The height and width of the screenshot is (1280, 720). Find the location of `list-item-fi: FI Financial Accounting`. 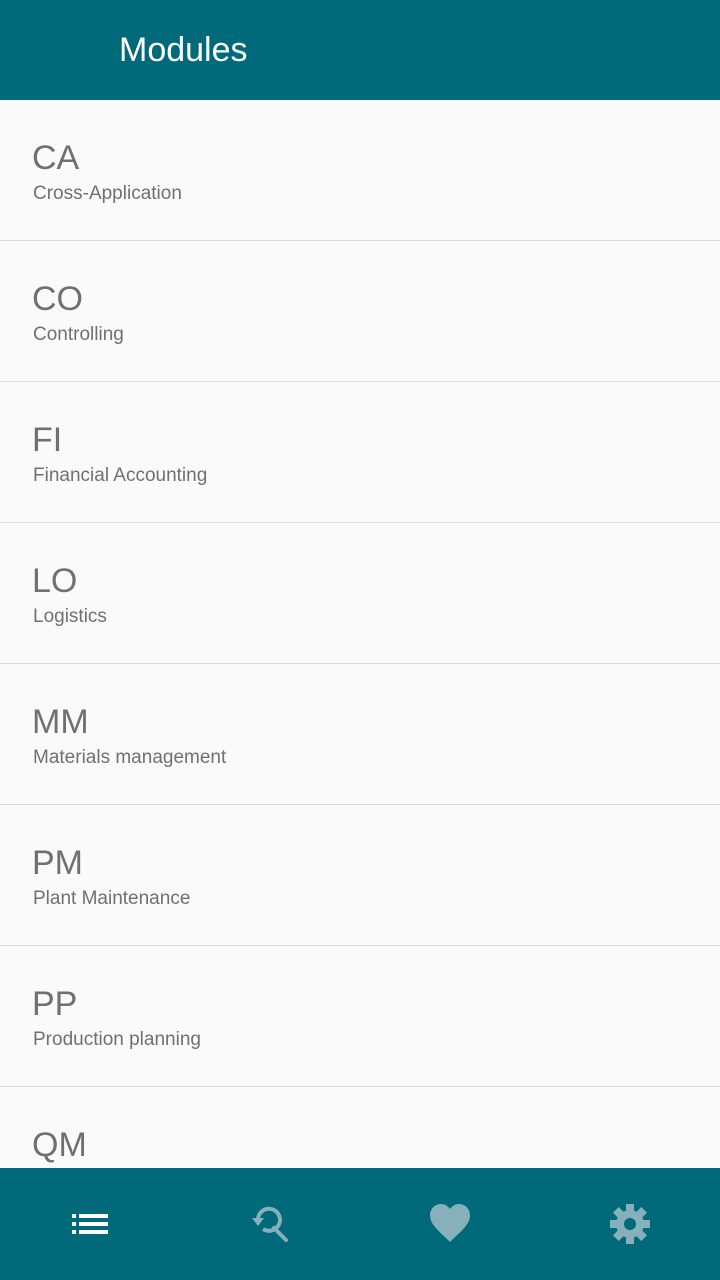

list-item-fi: FI Financial Accounting is located at coordinates (360, 452).